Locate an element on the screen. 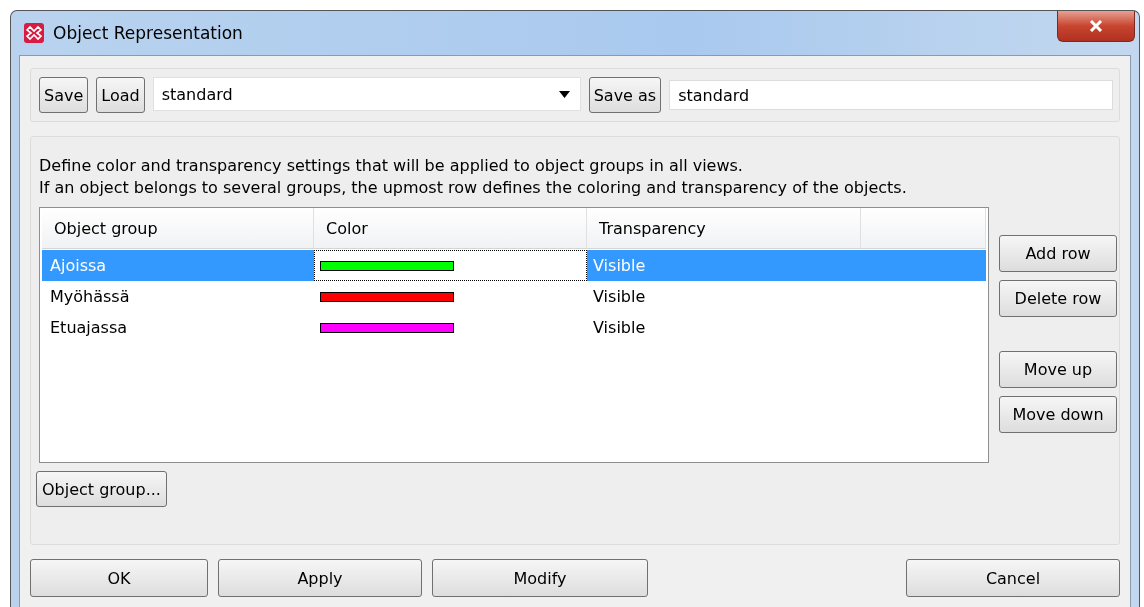  table-cell-text: Ajoissa is located at coordinates (78, 266).